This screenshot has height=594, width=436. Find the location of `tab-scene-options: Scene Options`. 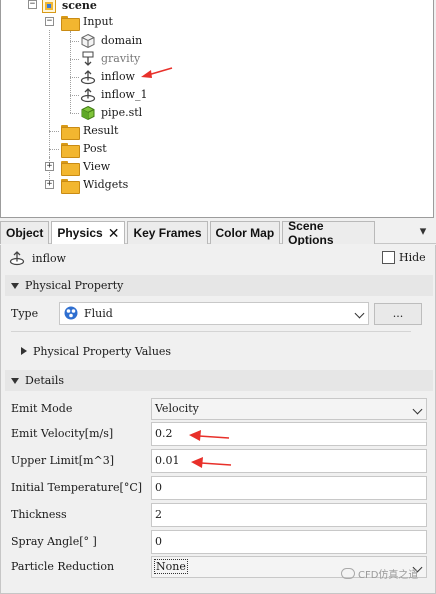

tab-scene-options: Scene Options is located at coordinates (329, 233).